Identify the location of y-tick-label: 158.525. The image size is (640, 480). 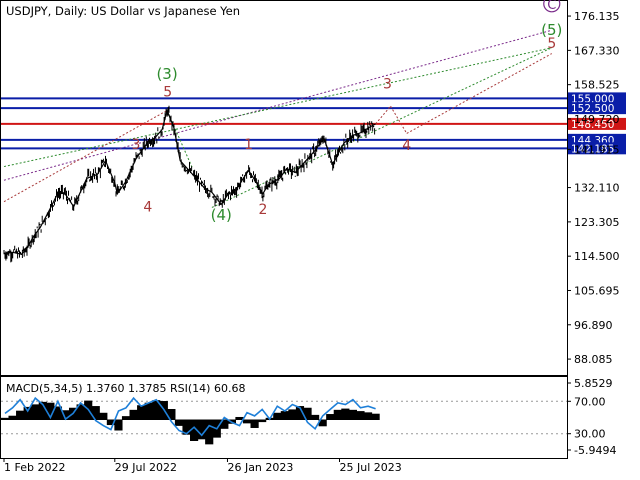
(597, 85).